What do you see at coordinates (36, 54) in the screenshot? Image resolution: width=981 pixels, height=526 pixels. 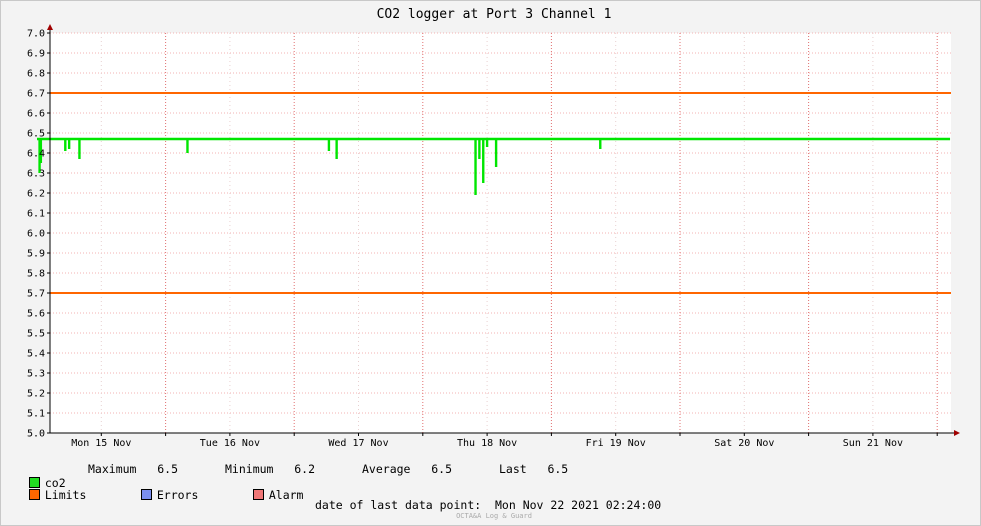 I see `y-tick-label: 6.9` at bounding box center [36, 54].